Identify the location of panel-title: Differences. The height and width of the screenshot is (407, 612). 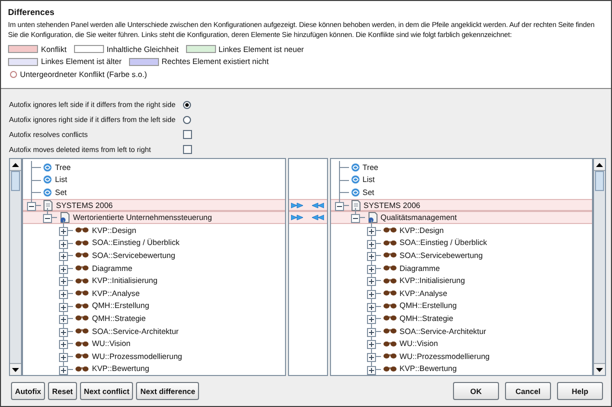
(32, 12).